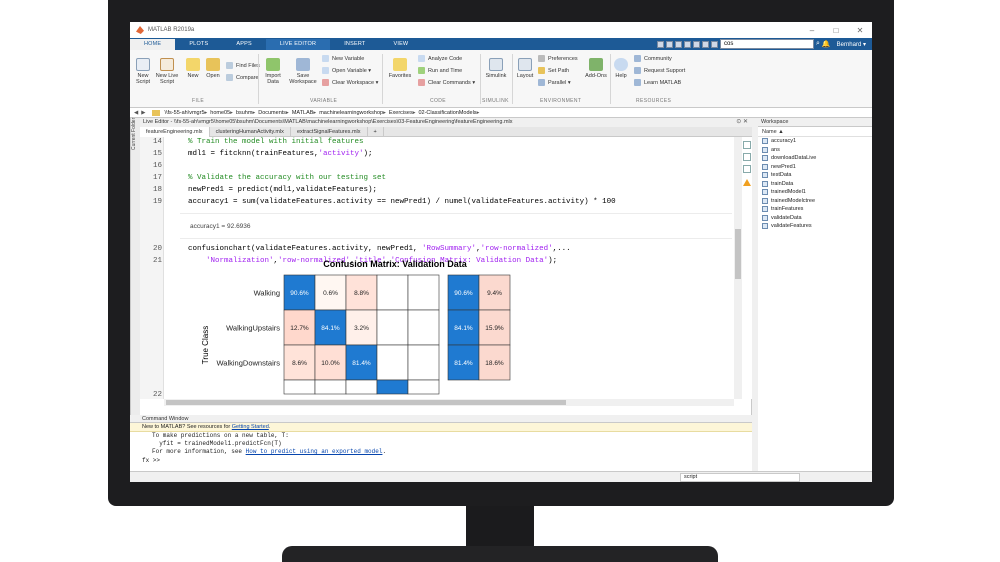 This screenshot has height=562, width=1000. I want to click on compare-button: Compare, so click(242, 77).